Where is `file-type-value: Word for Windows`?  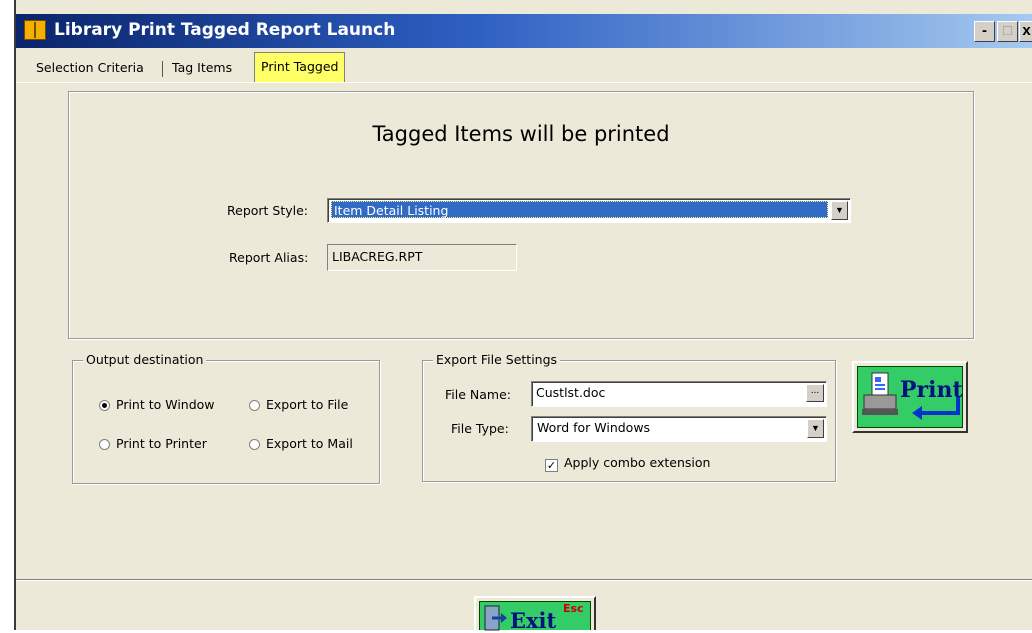 file-type-value: Word for Windows is located at coordinates (594, 427).